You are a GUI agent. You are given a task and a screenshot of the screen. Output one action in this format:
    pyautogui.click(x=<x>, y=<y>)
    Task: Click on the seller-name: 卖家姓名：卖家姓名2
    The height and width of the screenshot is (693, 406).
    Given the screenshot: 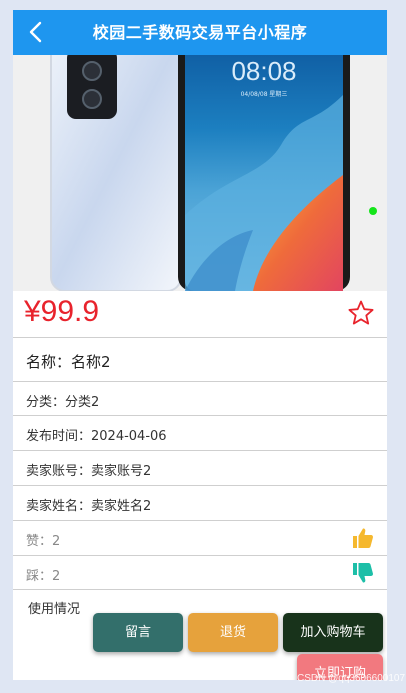 What is the action you would take?
    pyautogui.click(x=89, y=506)
    